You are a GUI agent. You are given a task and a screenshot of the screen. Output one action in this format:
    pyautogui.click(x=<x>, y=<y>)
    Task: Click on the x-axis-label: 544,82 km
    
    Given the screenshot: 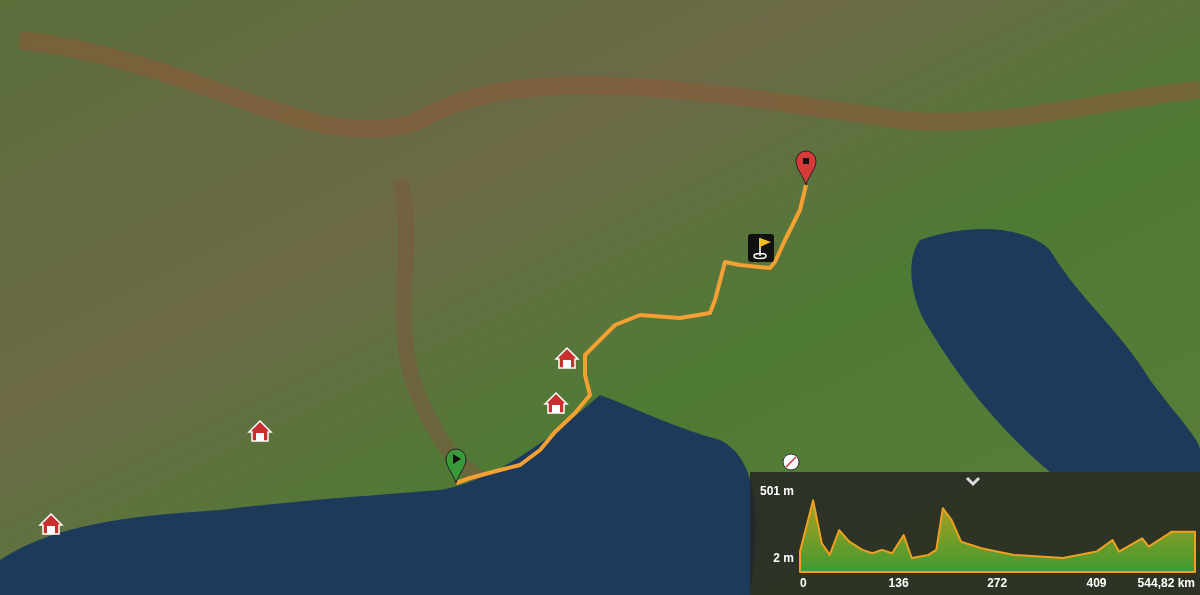 What is the action you would take?
    pyautogui.click(x=1166, y=583)
    